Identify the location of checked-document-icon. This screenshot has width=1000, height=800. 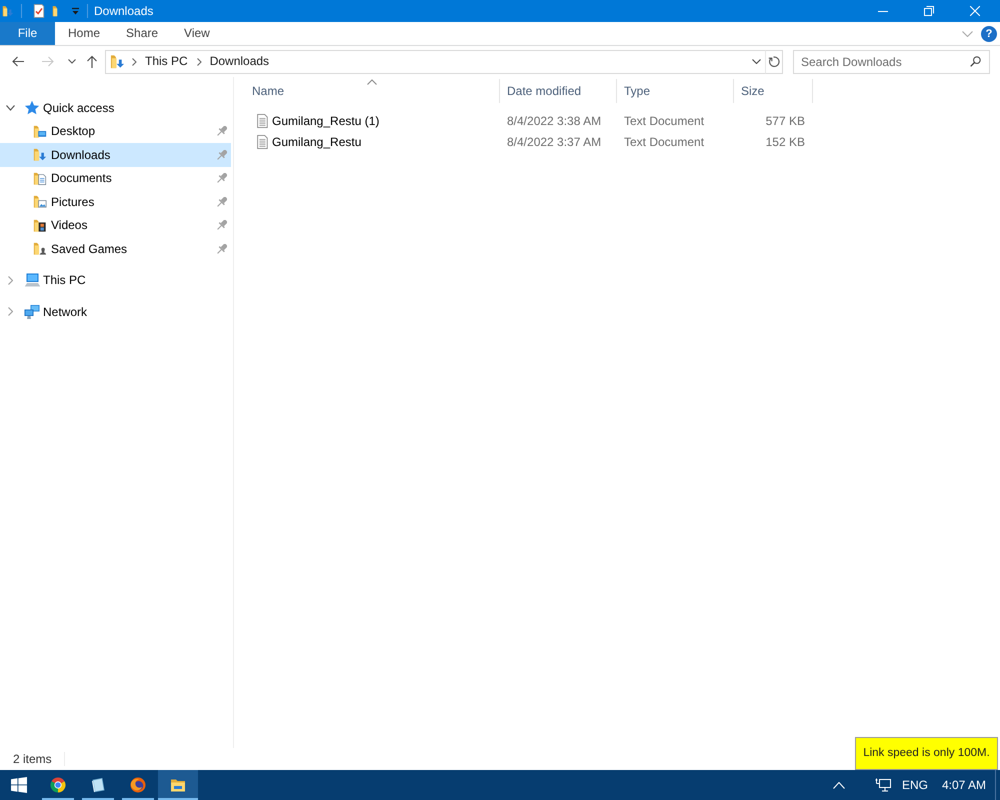
(39, 11).